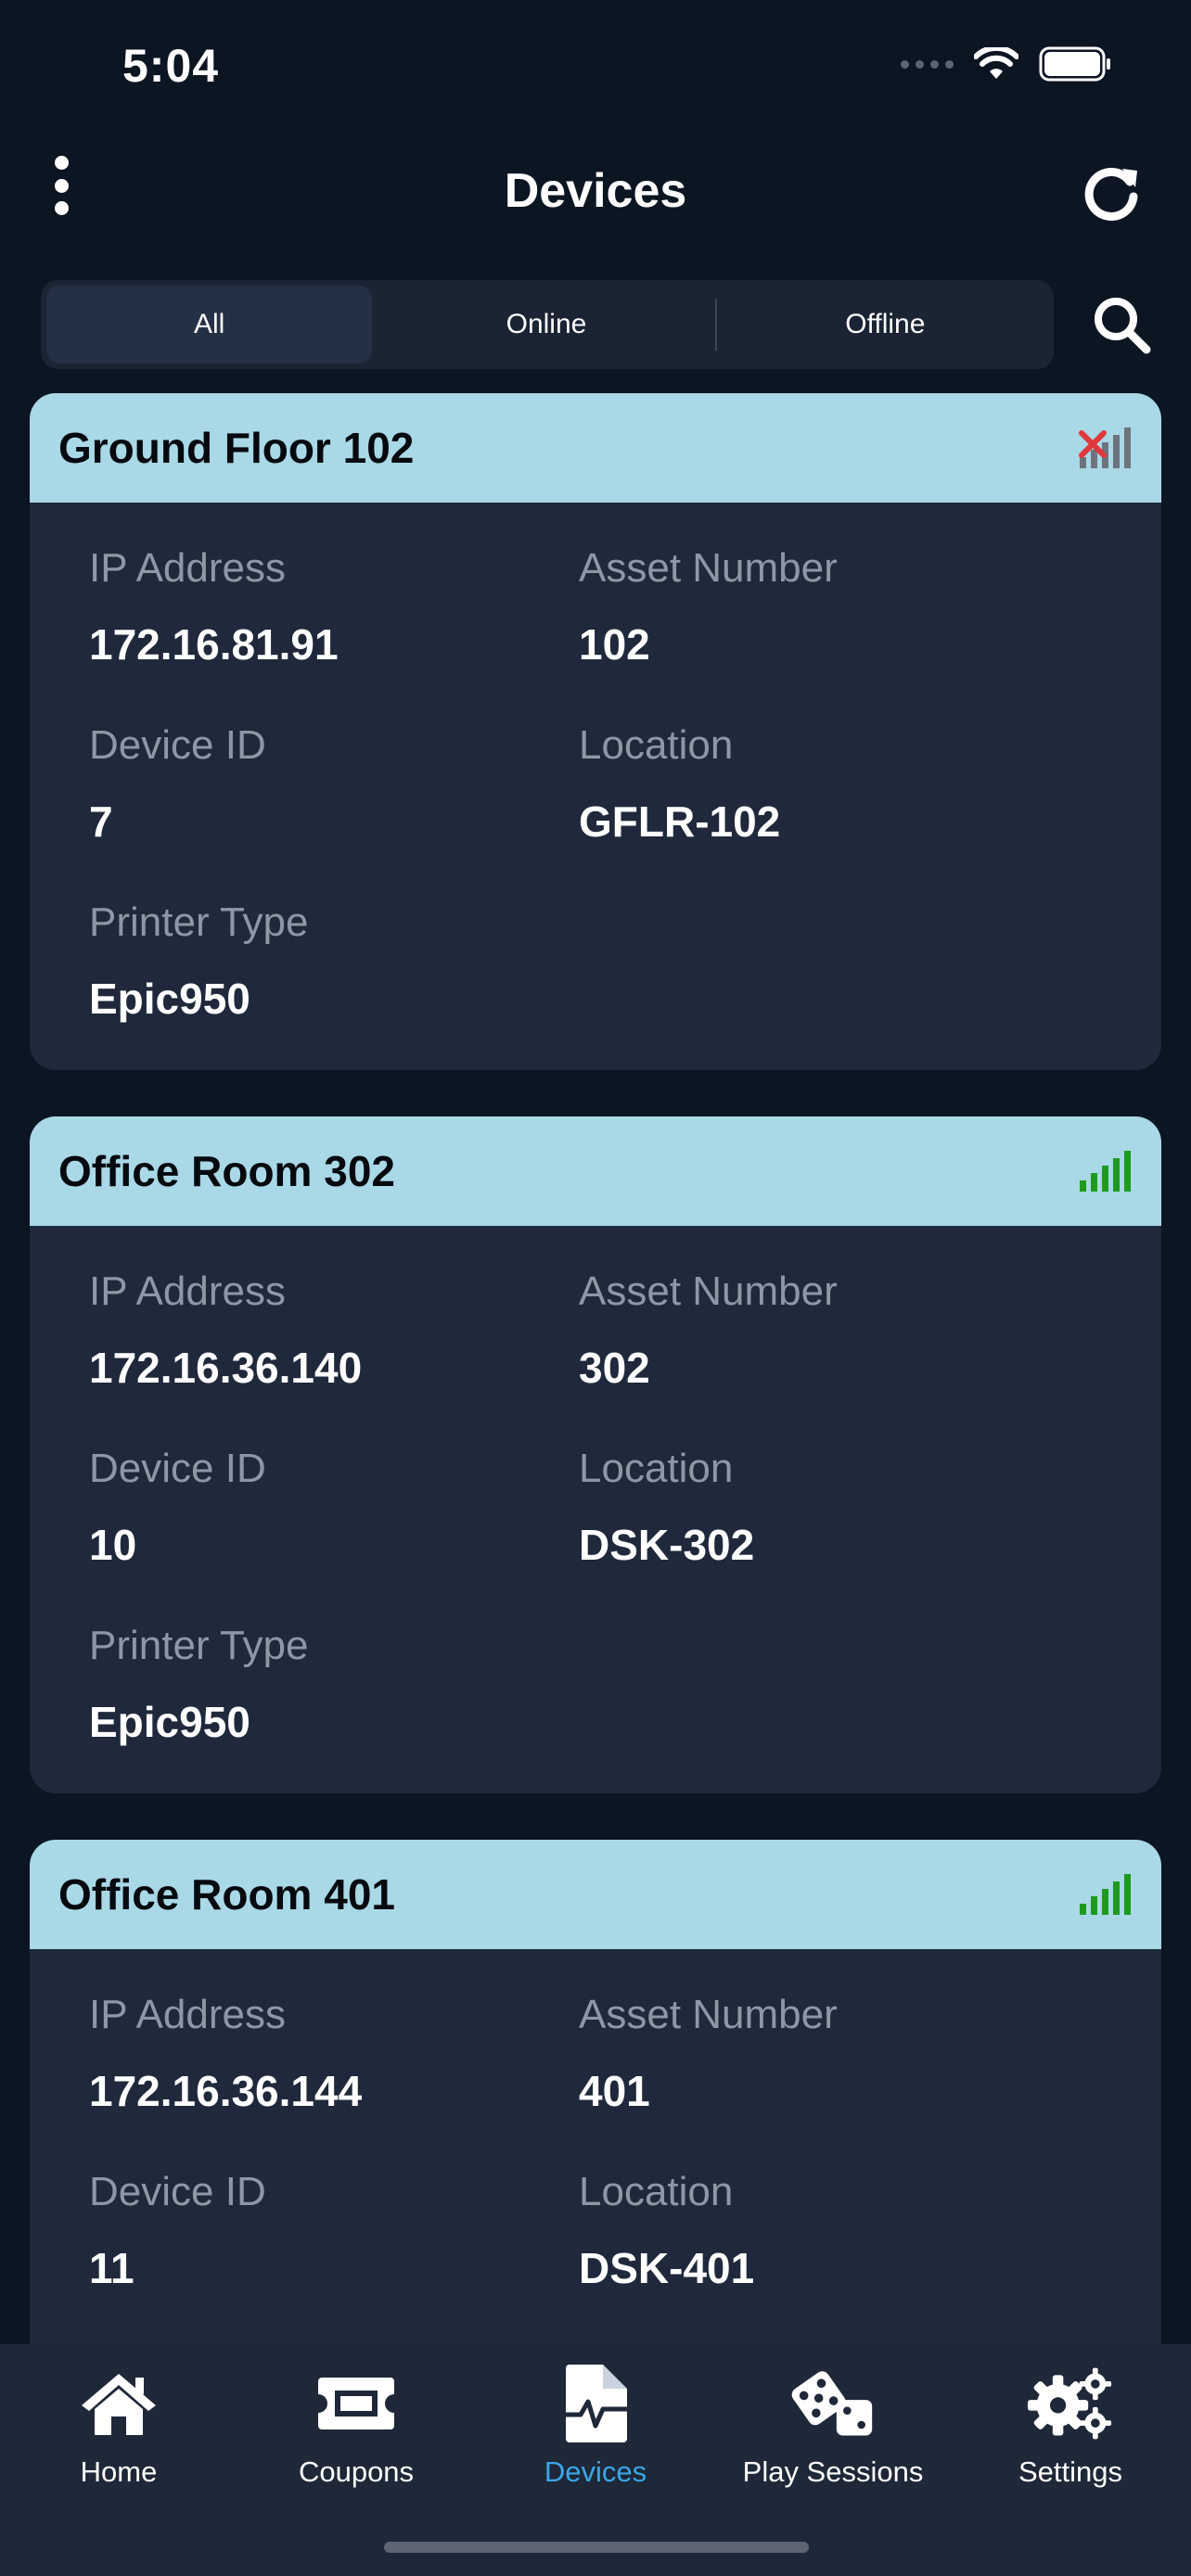  I want to click on tab-play-sessions-label: Play Sessions, so click(833, 2472).